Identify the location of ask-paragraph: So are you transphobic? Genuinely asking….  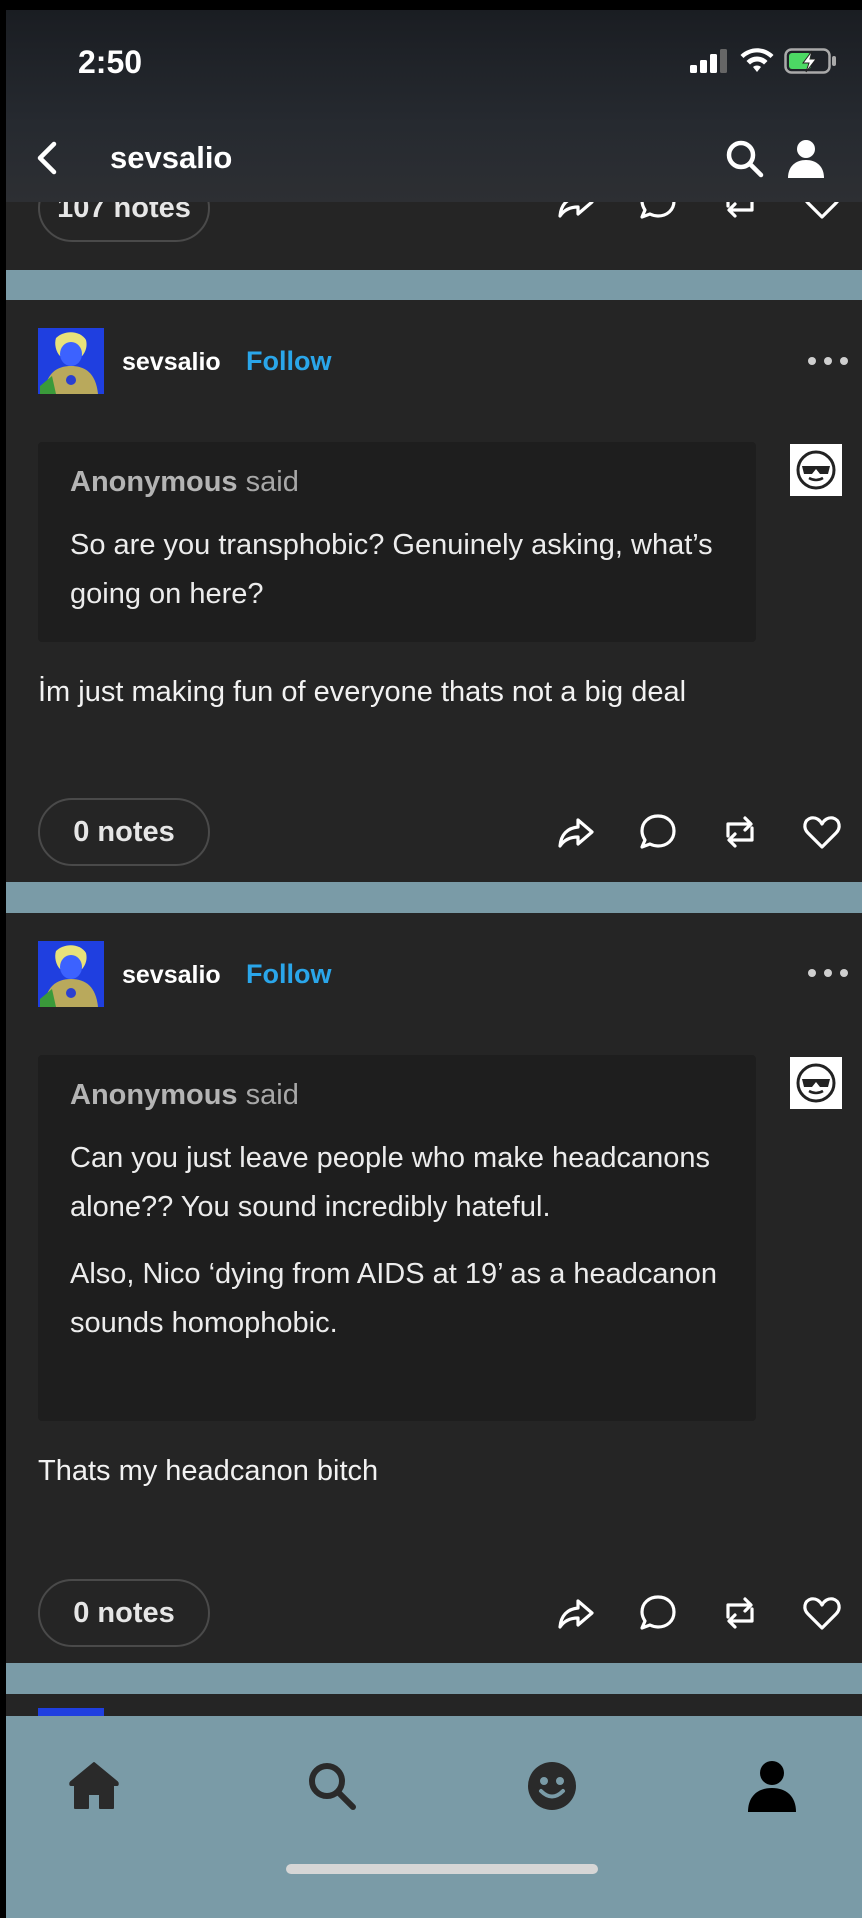
(391, 569).